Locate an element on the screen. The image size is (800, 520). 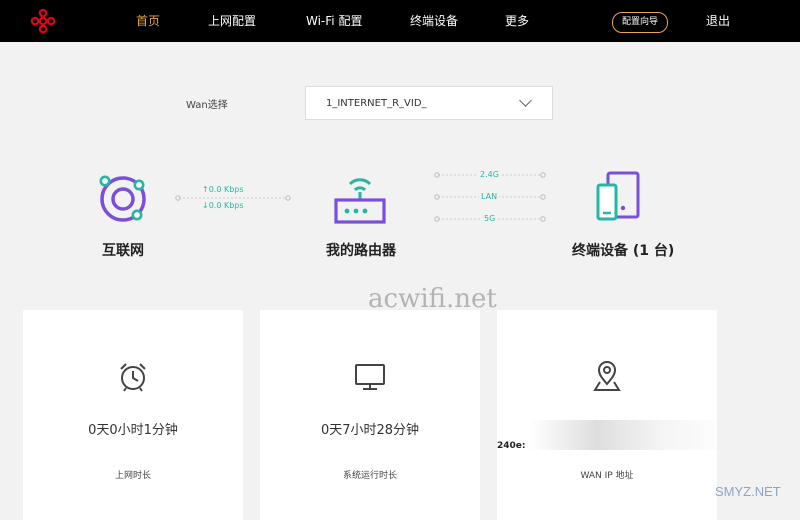
band-5g-label: 5G is located at coordinates (490, 218).